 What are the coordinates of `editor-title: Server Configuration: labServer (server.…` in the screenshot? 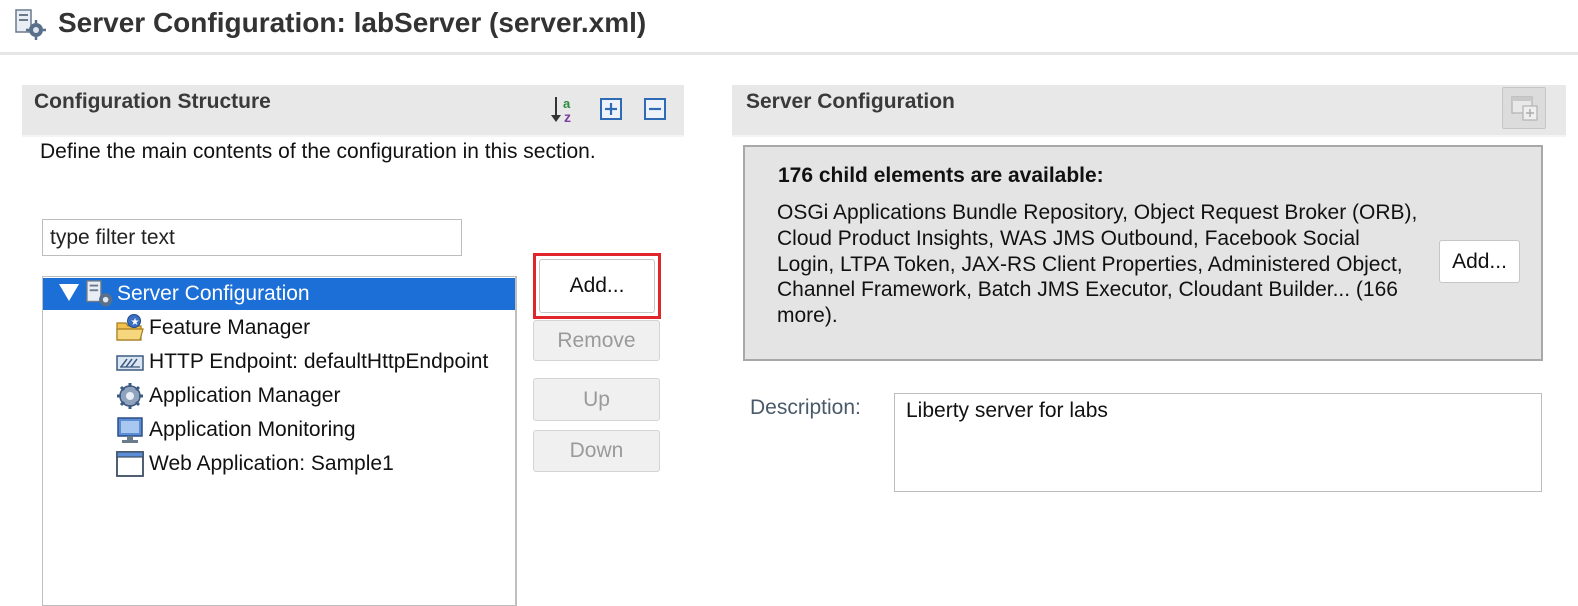 It's located at (352, 22).